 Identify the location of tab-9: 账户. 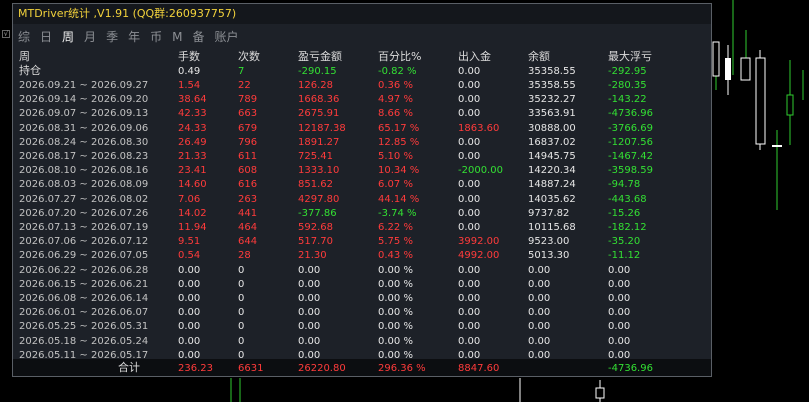
(226, 37).